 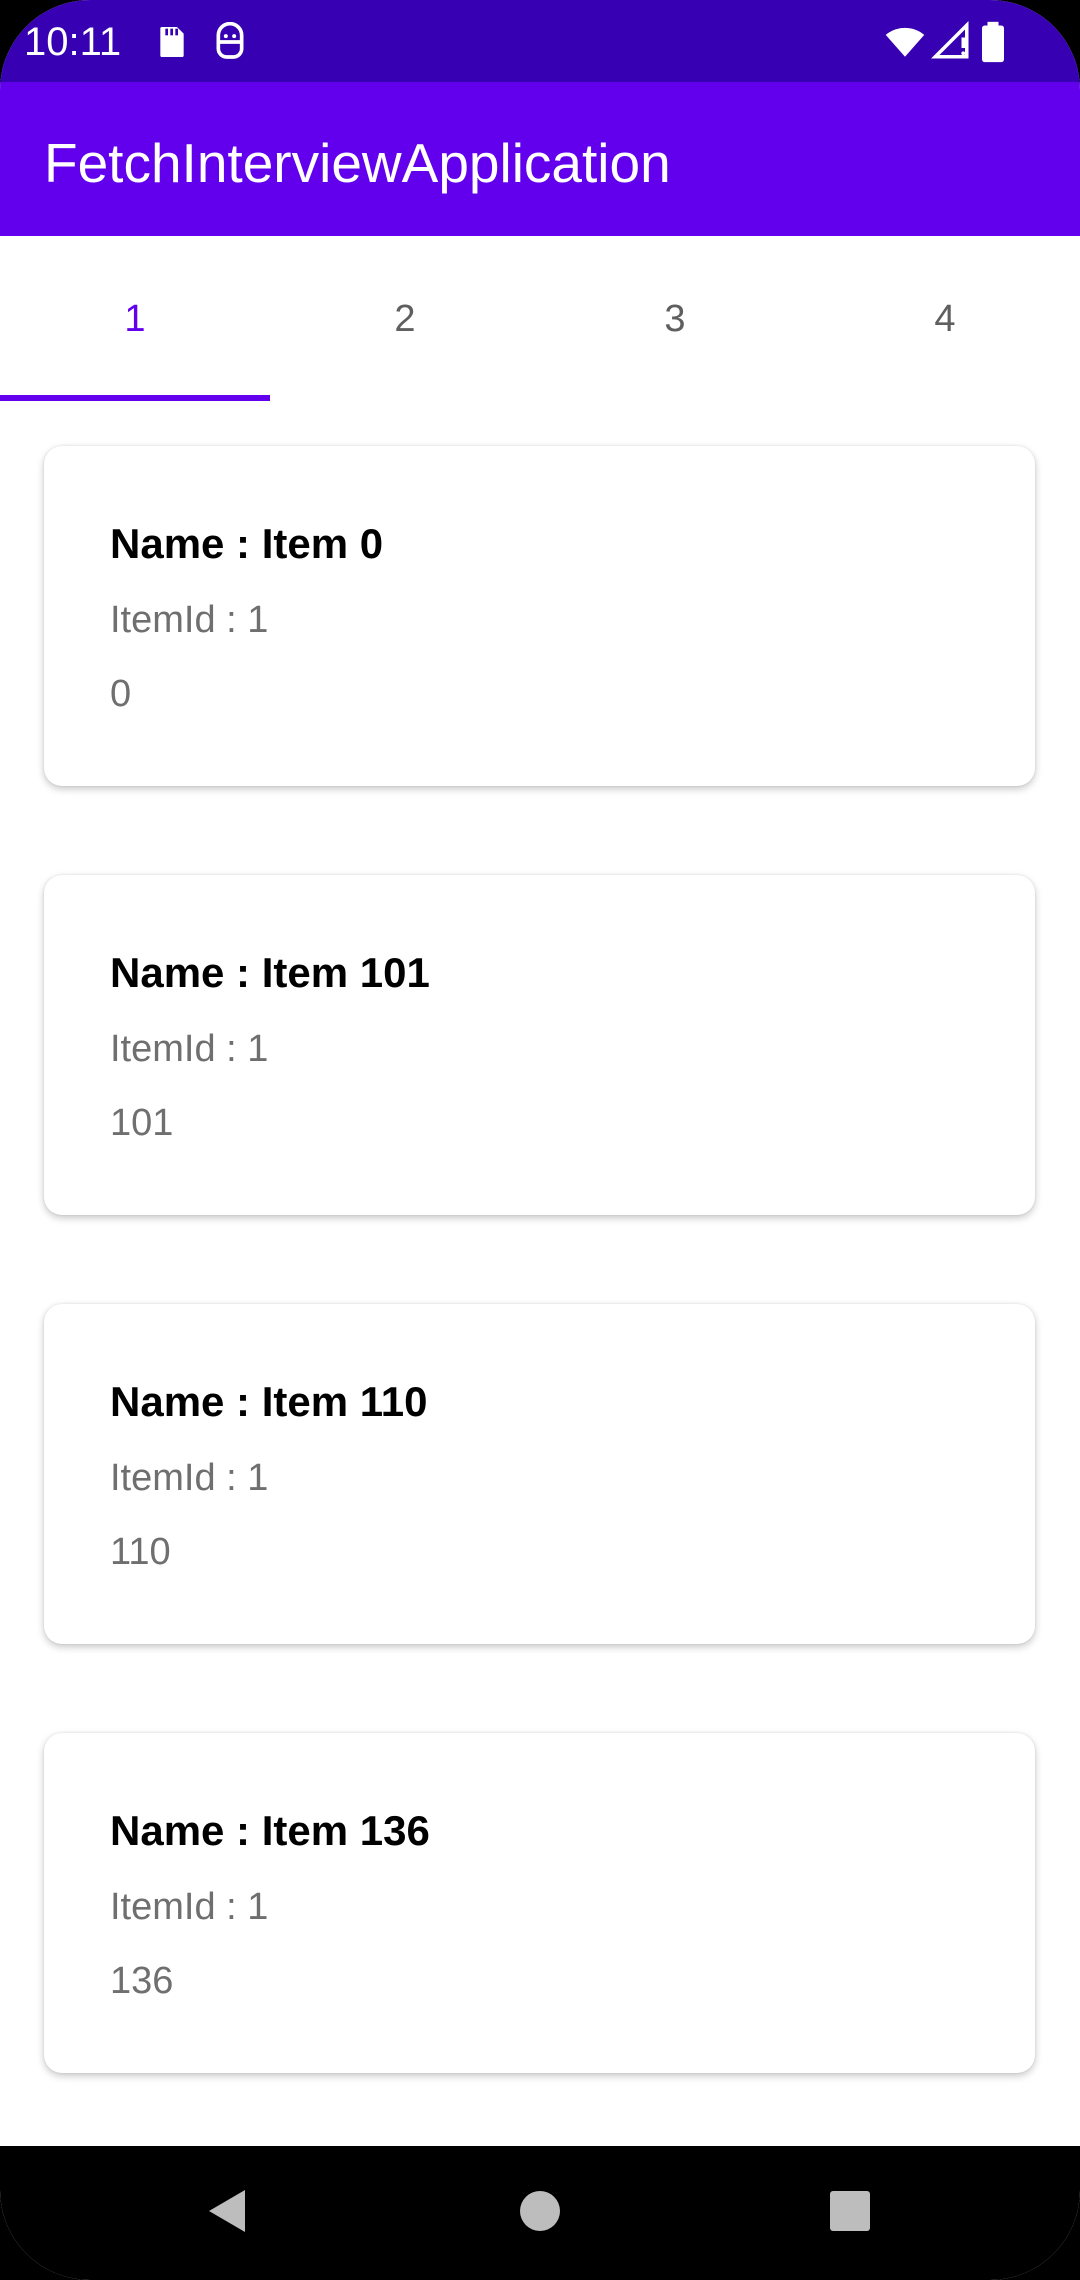 I want to click on status-bar: 10:11, so click(x=540, y=41).